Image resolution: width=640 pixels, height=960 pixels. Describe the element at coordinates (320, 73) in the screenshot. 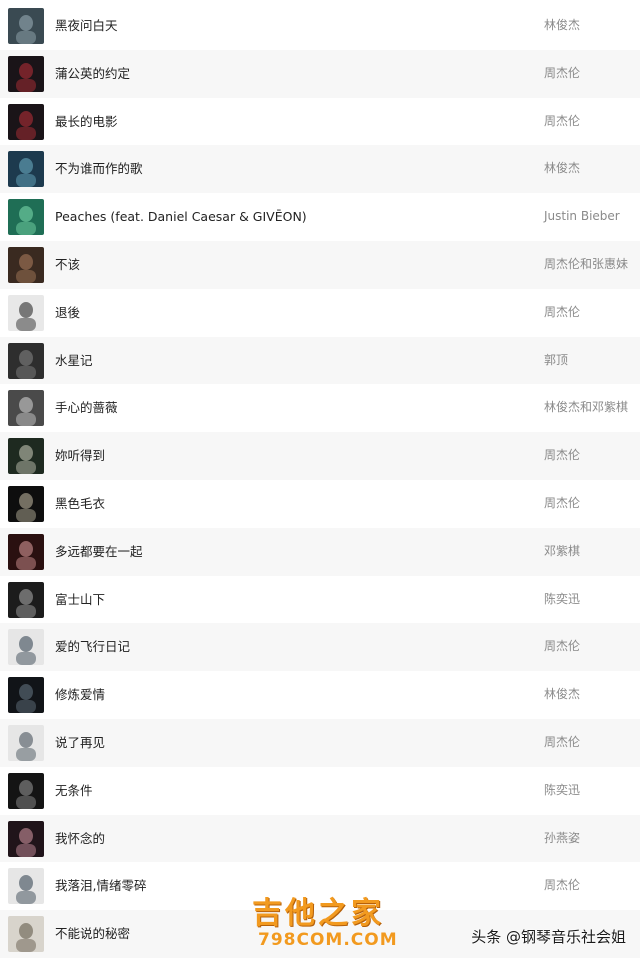

I see `song-row: 蒲公英的约定 周杰伦` at that location.